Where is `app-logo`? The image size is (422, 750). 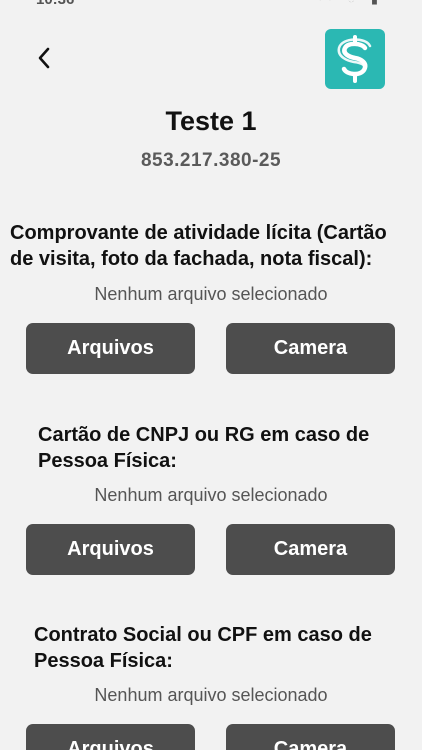
app-logo is located at coordinates (355, 59).